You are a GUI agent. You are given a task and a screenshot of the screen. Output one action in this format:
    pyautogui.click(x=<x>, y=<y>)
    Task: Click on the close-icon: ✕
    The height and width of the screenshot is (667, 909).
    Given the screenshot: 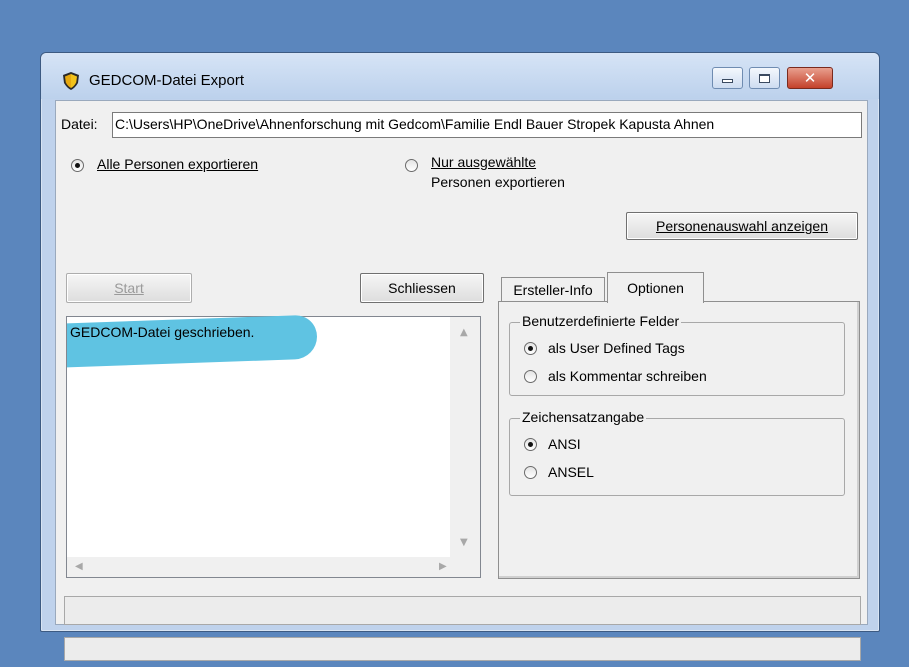 What is the action you would take?
    pyautogui.click(x=810, y=77)
    